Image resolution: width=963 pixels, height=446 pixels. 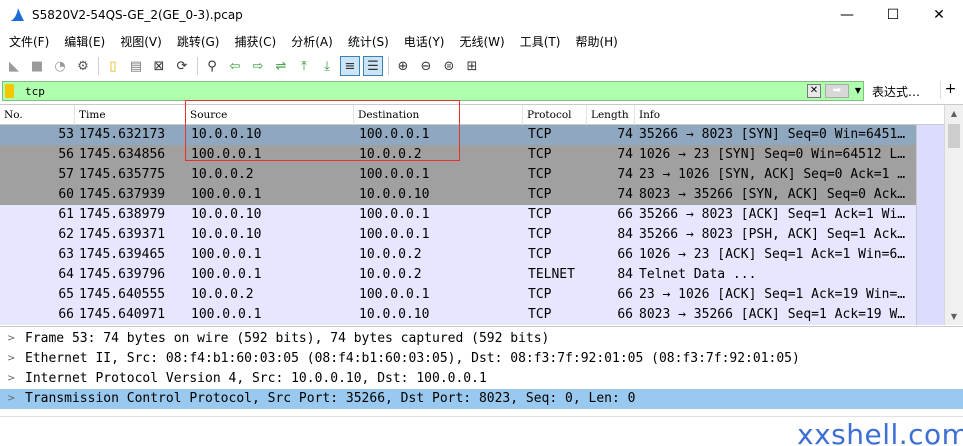 What do you see at coordinates (122, 314) in the screenshot?
I see `cell-time: 1745.640971` at bounding box center [122, 314].